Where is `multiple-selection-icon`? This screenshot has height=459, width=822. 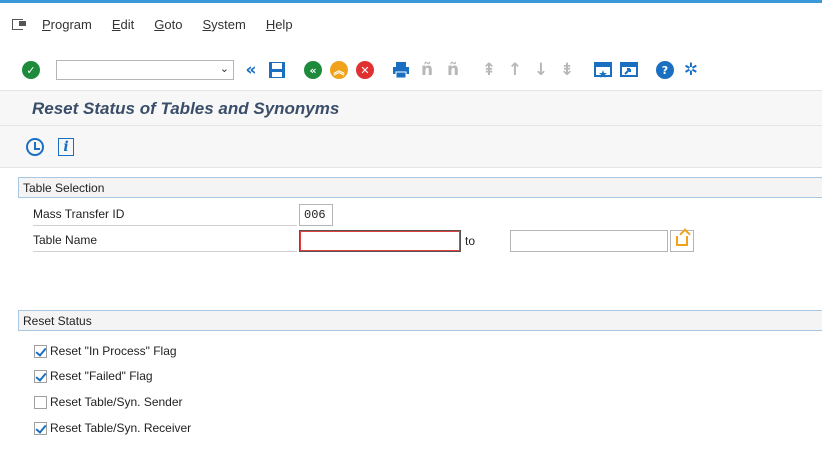
multiple-selection-icon is located at coordinates (682, 241).